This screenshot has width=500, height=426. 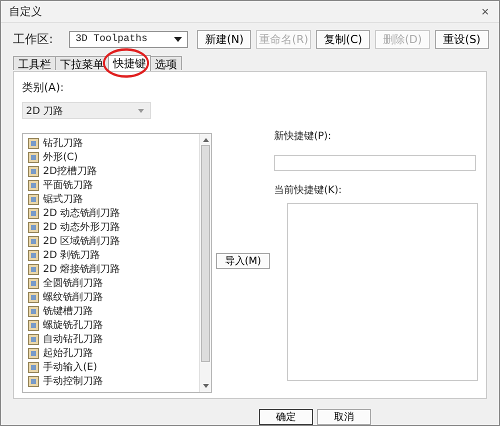 What do you see at coordinates (113, 325) in the screenshot?
I see `command-item: 螺旋铣孔刀路` at bounding box center [113, 325].